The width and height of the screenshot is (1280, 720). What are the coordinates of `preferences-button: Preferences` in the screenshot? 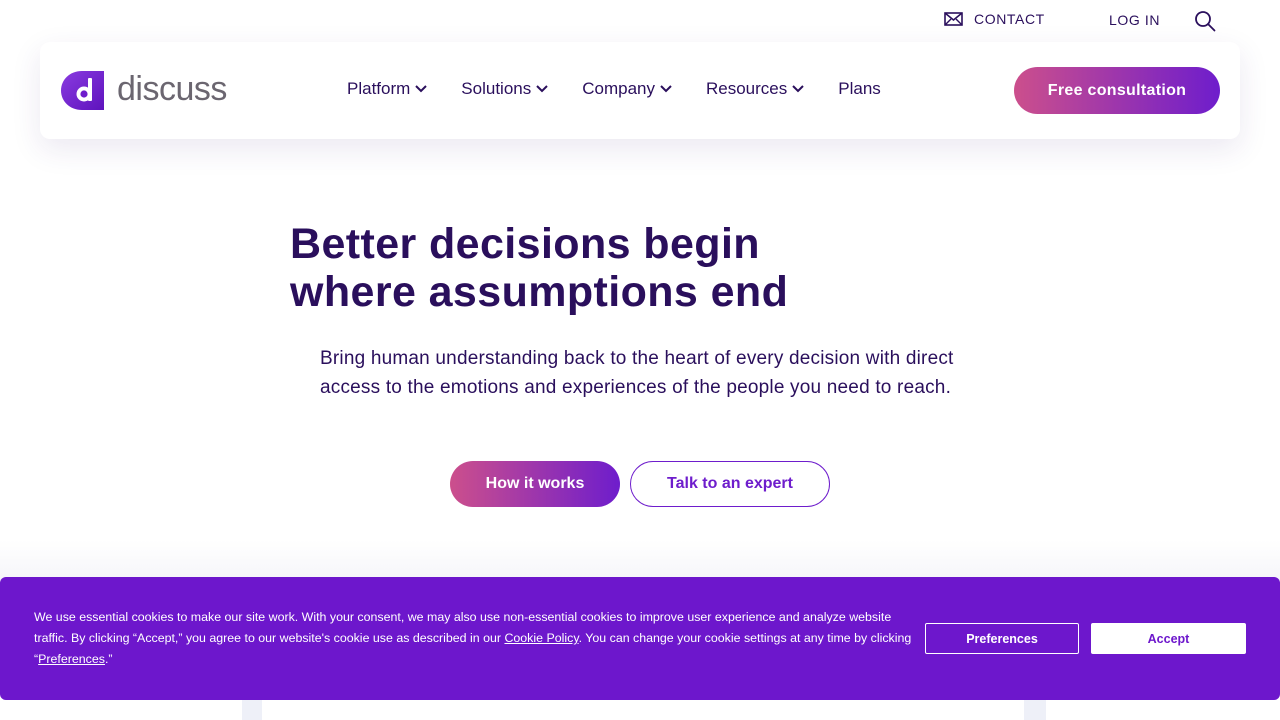 It's located at (1002, 638).